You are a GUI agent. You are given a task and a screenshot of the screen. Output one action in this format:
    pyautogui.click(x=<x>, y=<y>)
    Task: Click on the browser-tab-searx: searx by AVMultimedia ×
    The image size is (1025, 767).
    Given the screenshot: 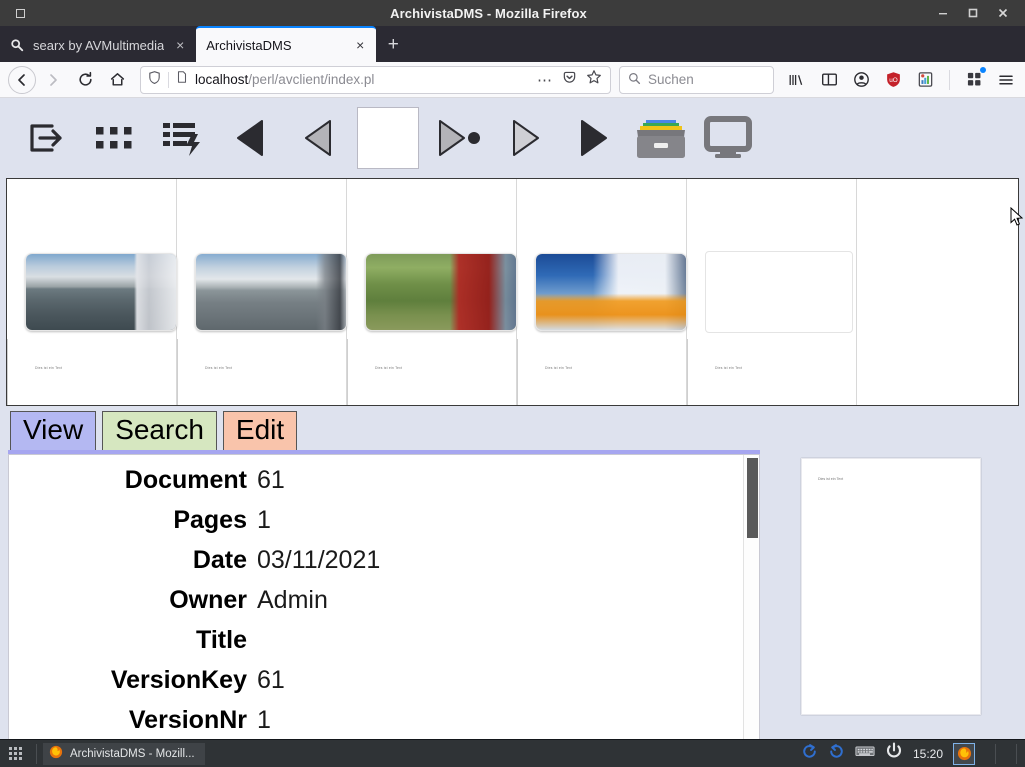 What is the action you would take?
    pyautogui.click(x=98, y=45)
    